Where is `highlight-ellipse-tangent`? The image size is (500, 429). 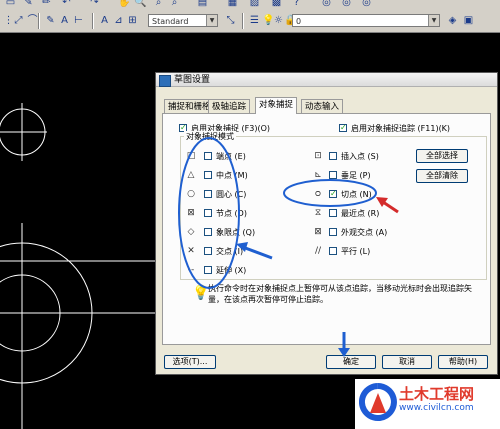 highlight-ellipse-tangent is located at coordinates (330, 193).